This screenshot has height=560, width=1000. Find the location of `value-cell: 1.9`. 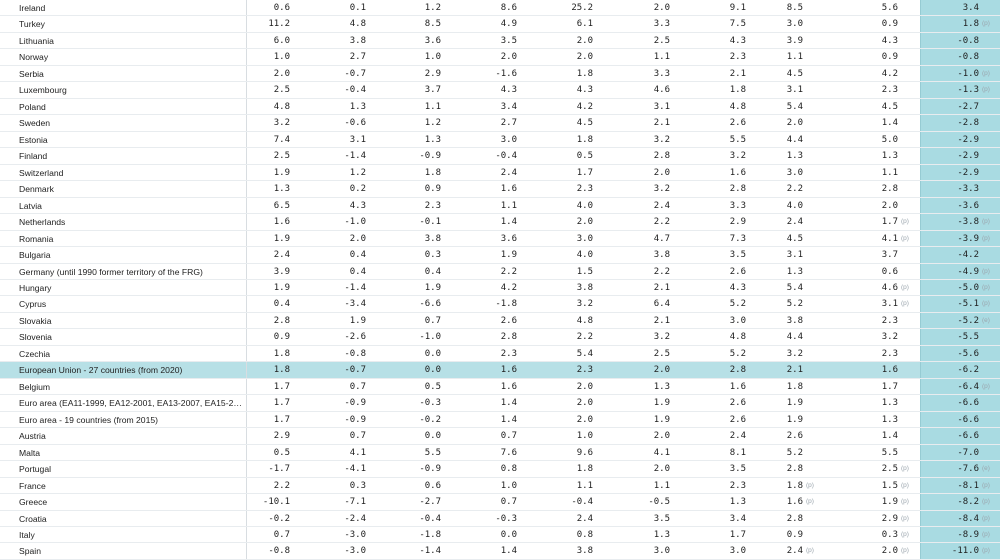

value-cell: 1.9 is located at coordinates (328, 320).